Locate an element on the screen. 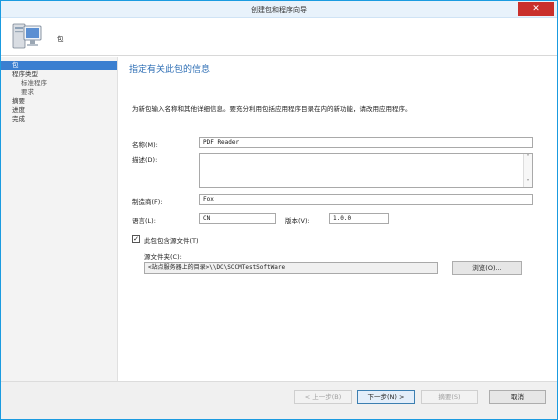  next-button: 下一步(N) > is located at coordinates (386, 397).